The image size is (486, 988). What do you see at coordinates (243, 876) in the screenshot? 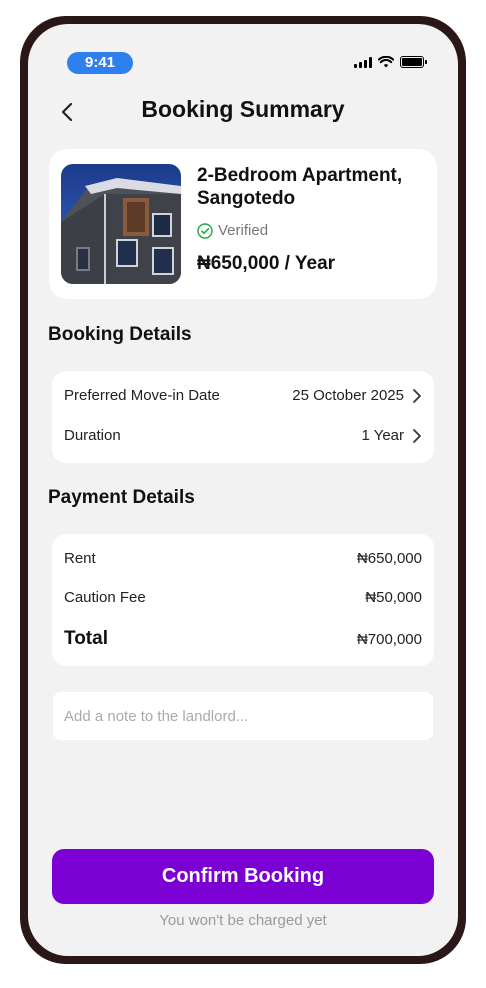
I see `confirm-booking-button: Confirm Booking` at bounding box center [243, 876].